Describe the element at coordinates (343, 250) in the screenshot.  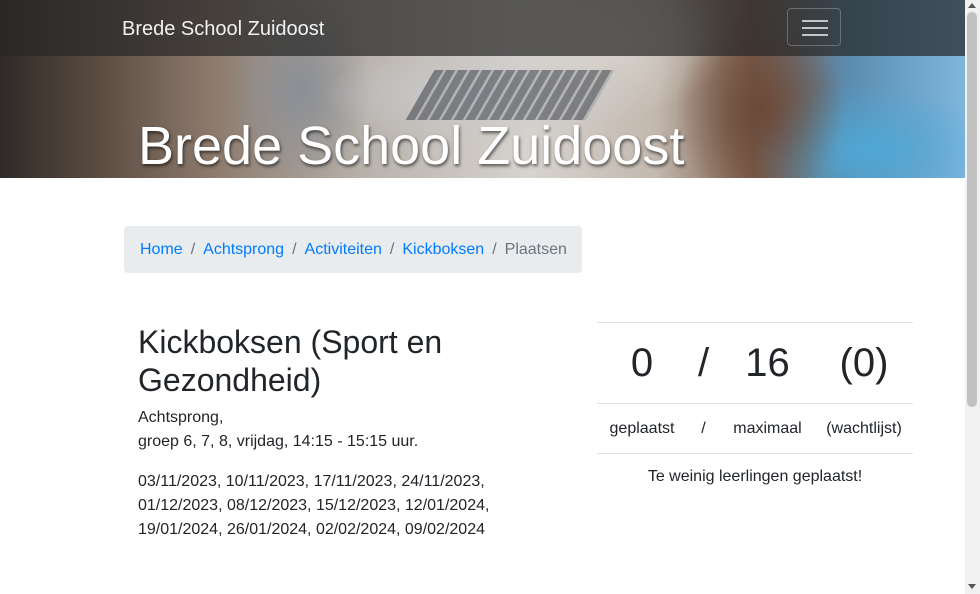
I see `breadcrumb-activiteiten: Activiteiten` at that location.